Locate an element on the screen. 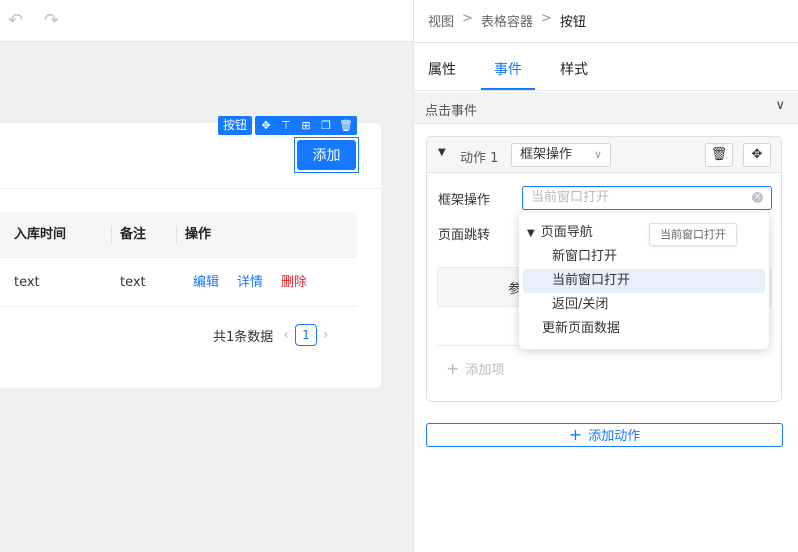  action-header: ▼ 动作 1 框架操作 ∨ 🗑 ✥ is located at coordinates (604, 155).